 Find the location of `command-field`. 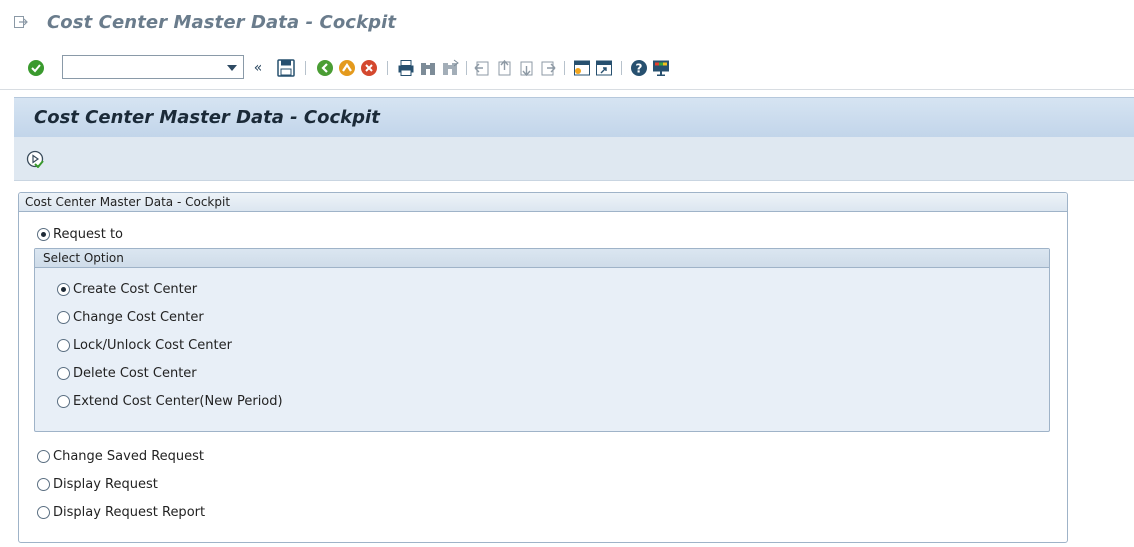

command-field is located at coordinates (153, 67).